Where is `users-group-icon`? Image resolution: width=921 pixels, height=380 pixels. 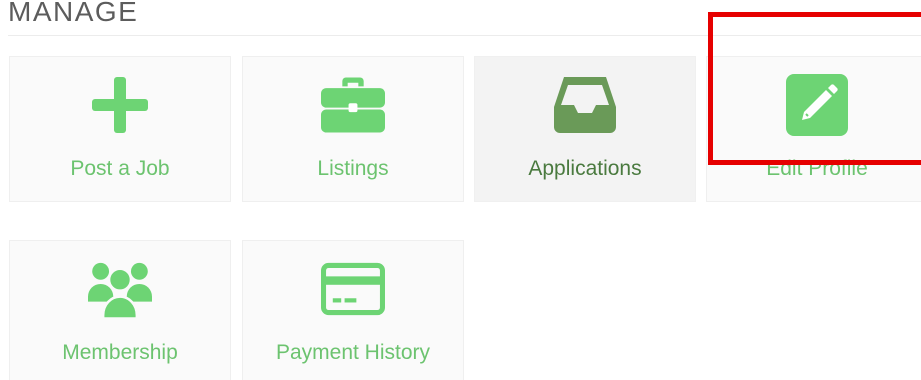
users-group-icon is located at coordinates (120, 289).